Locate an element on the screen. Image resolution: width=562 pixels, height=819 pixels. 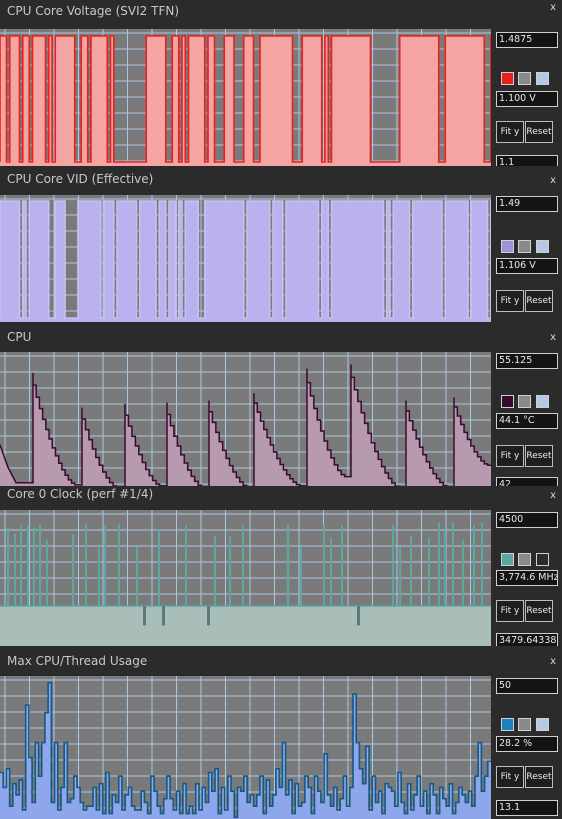
max-value-field: 4500 is located at coordinates (527, 520).